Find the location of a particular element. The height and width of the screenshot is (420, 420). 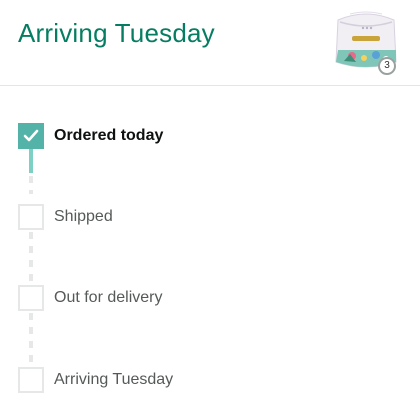

step-out-for-delivery: Out for delivery is located at coordinates (90, 298).